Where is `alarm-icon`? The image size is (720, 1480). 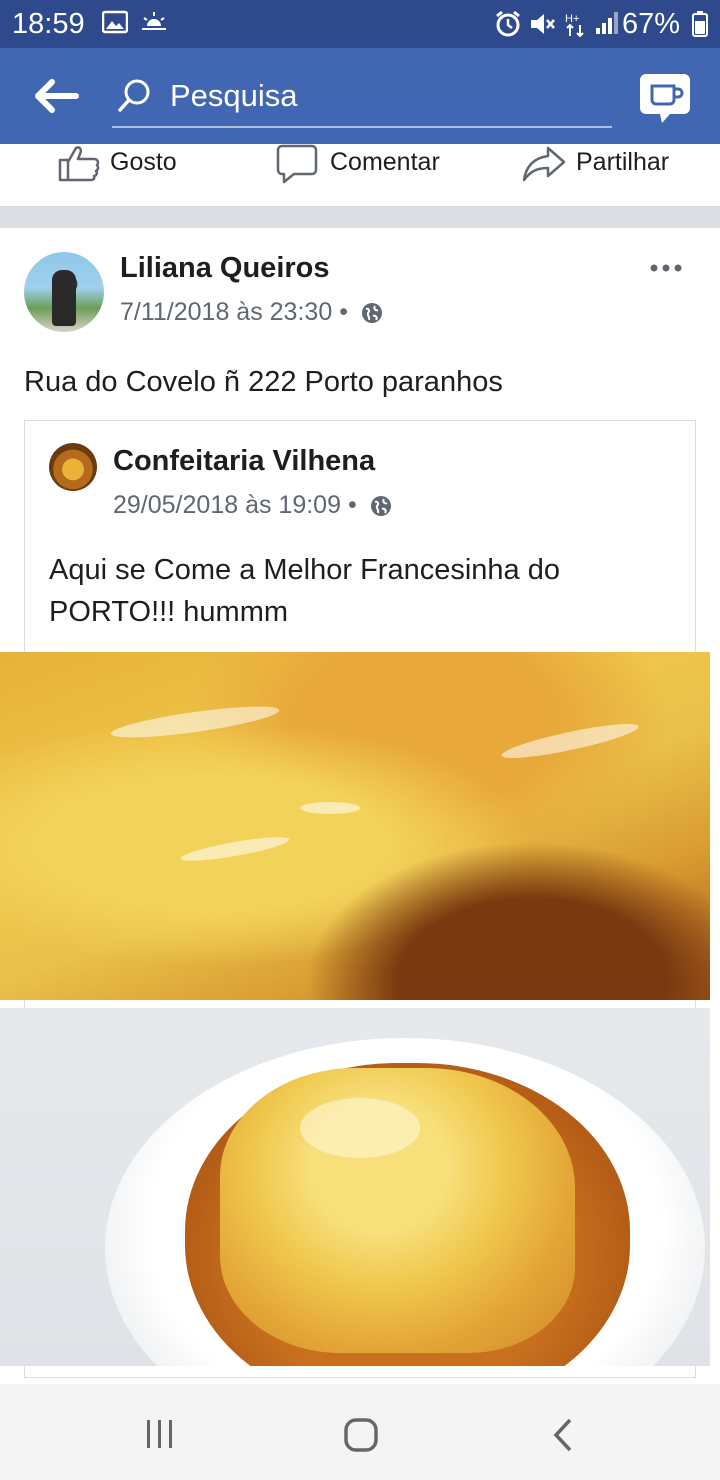
alarm-icon is located at coordinates (508, 23).